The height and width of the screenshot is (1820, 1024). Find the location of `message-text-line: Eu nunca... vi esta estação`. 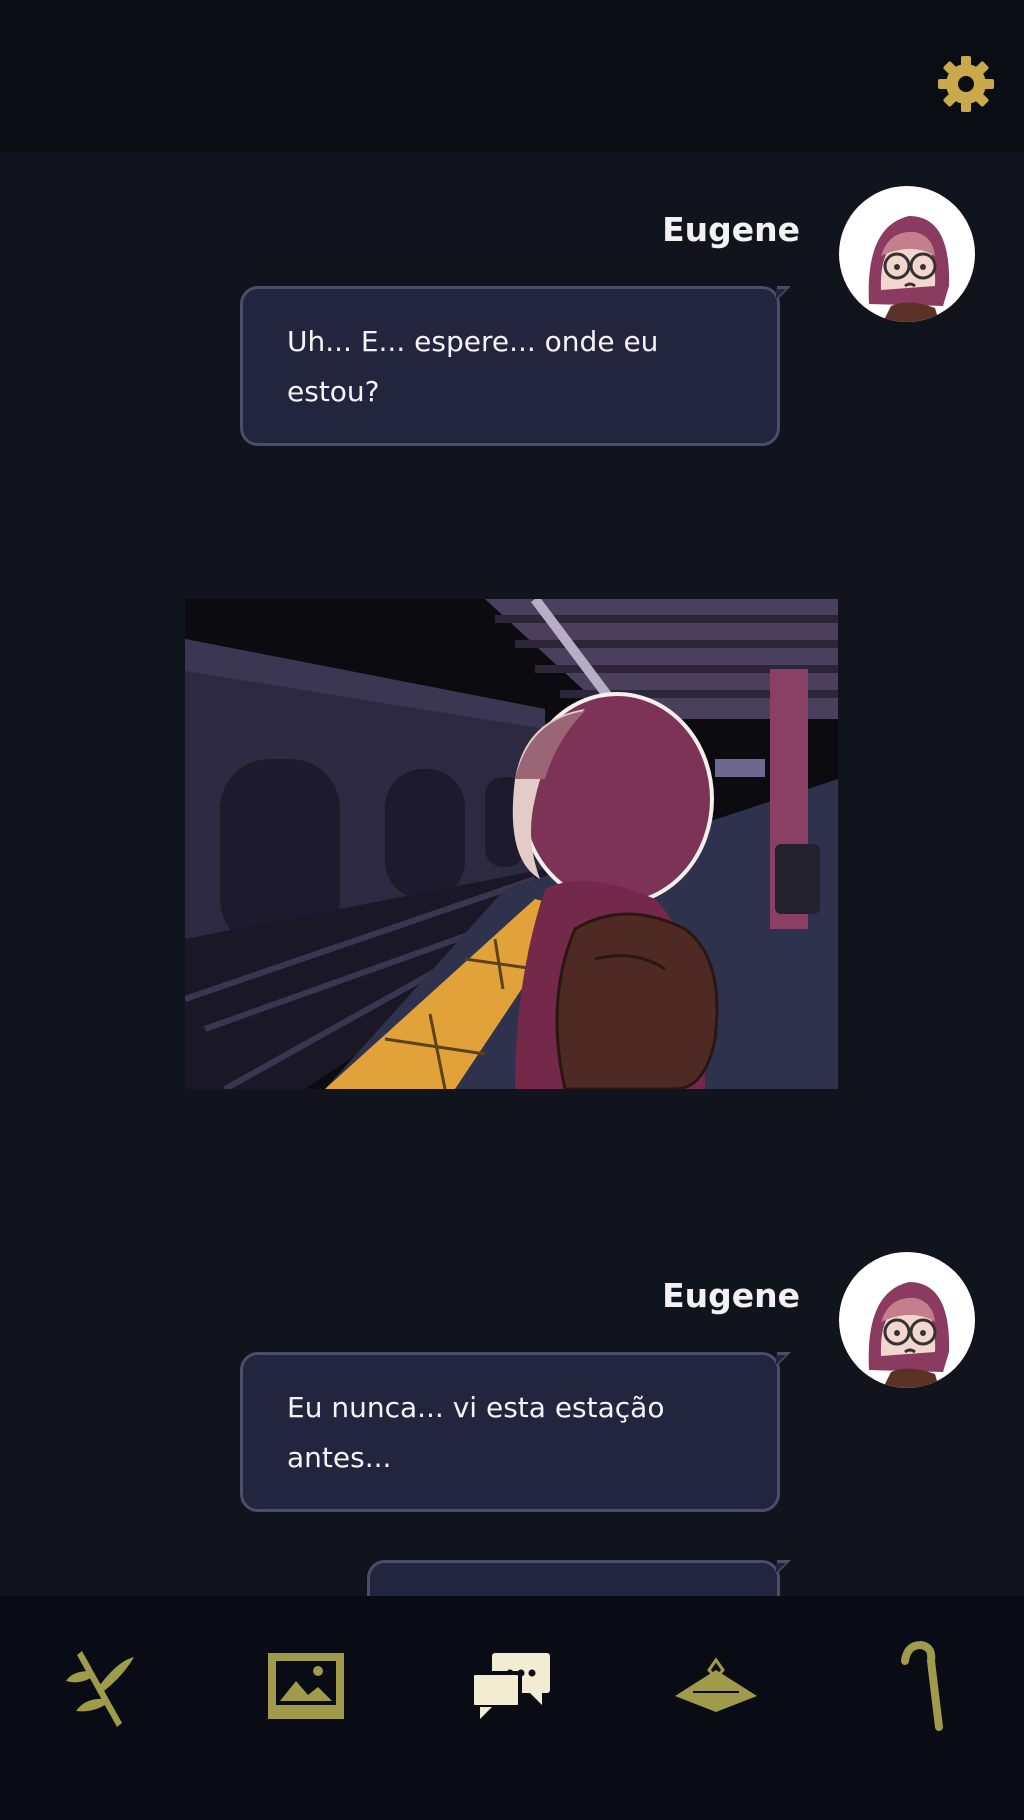

message-text-line: Eu nunca... vi esta estação is located at coordinates (476, 1407).